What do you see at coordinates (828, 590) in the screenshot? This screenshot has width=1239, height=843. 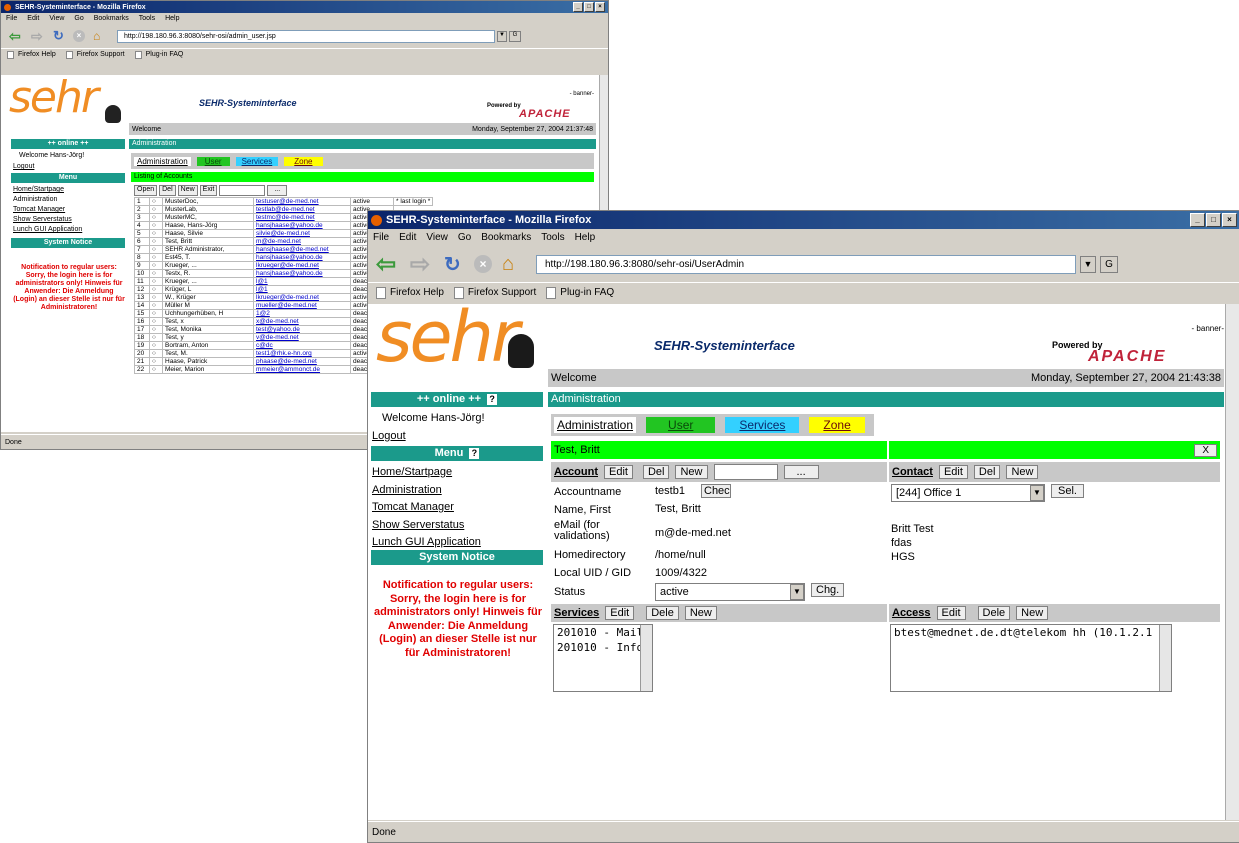 I see `change-status-button: Chg.` at bounding box center [828, 590].